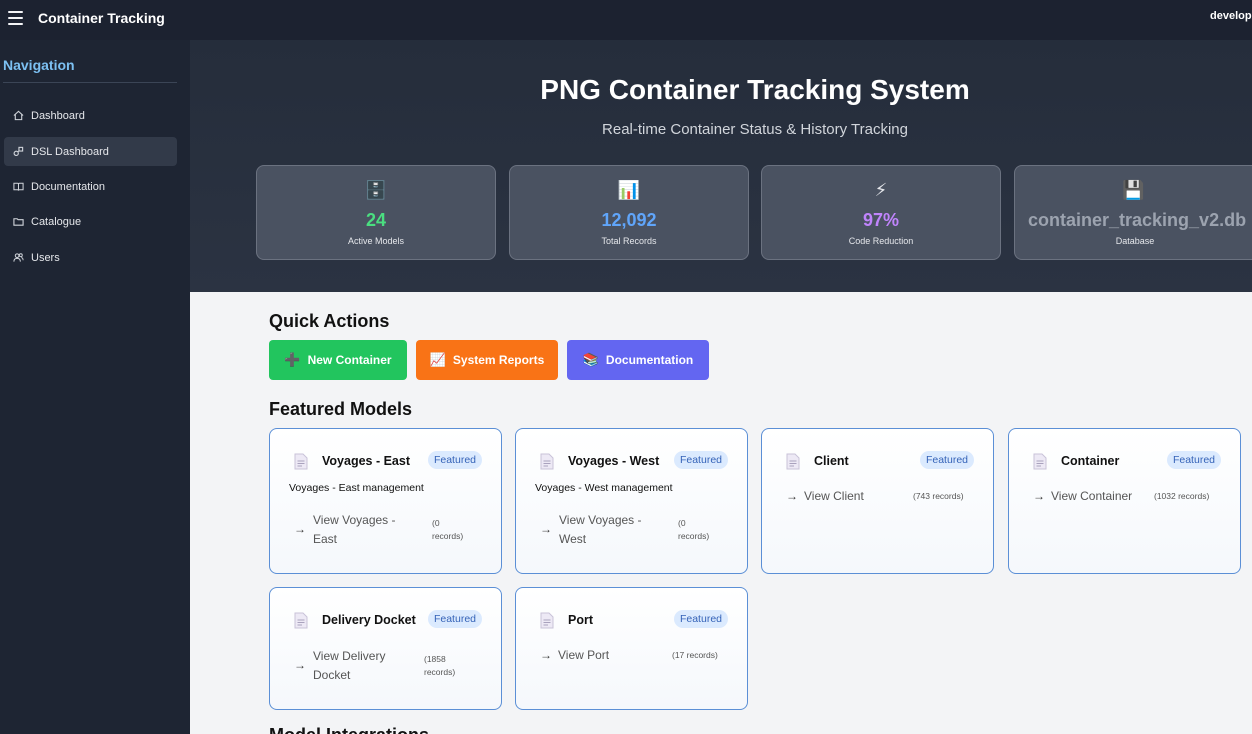  I want to click on sidebar-item-label: Catalogue, so click(56, 221).